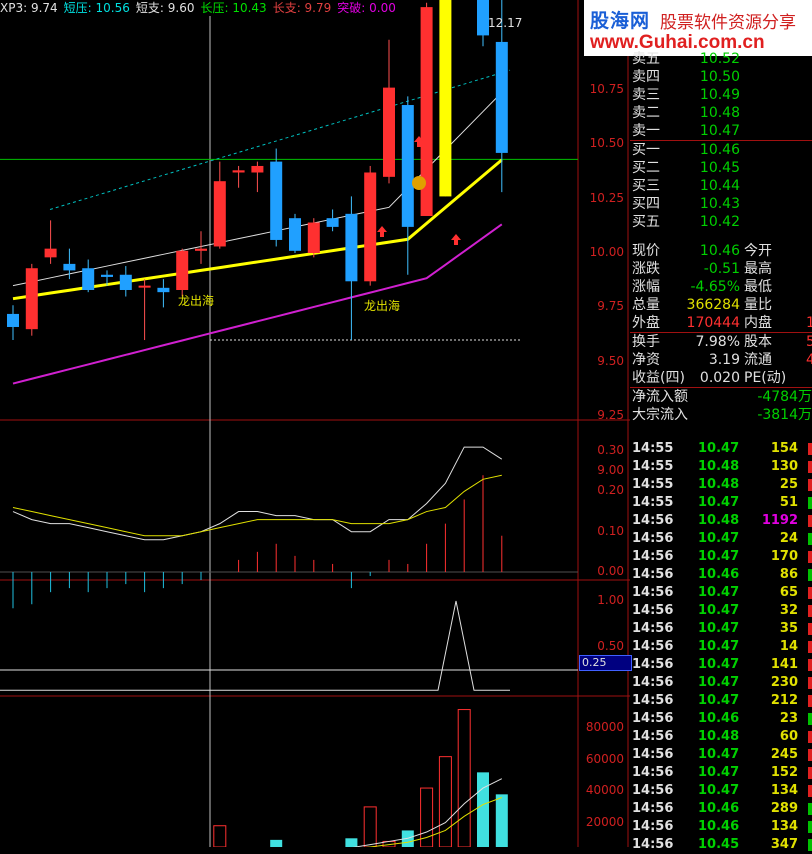 Image resolution: width=812 pixels, height=854 pixels. I want to click on stat-value: 10.46, so click(719, 251).